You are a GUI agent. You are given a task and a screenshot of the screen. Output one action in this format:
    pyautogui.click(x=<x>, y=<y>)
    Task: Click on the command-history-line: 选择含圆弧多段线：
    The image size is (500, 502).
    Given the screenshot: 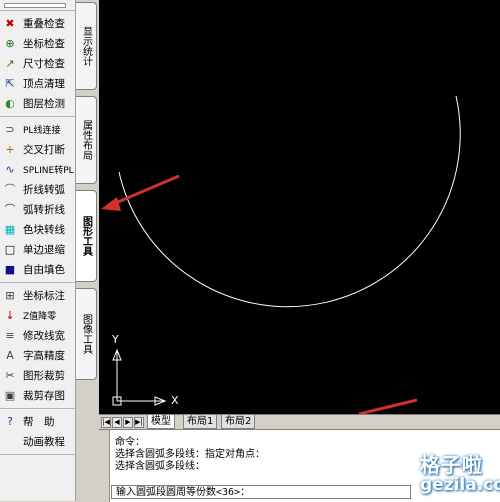 What is the action you would take?
    pyautogui.click(x=160, y=466)
    